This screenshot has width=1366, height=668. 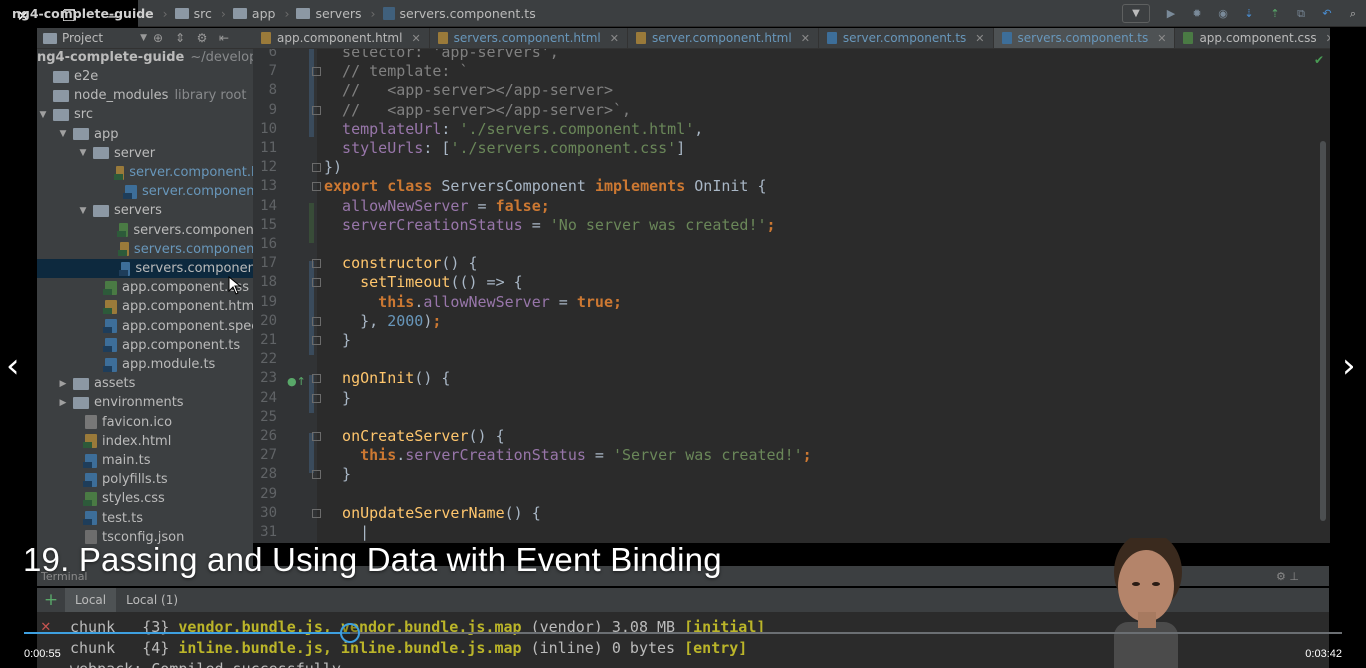 I want to click on editor-tab: server.component.html ✕, so click(x=723, y=38).